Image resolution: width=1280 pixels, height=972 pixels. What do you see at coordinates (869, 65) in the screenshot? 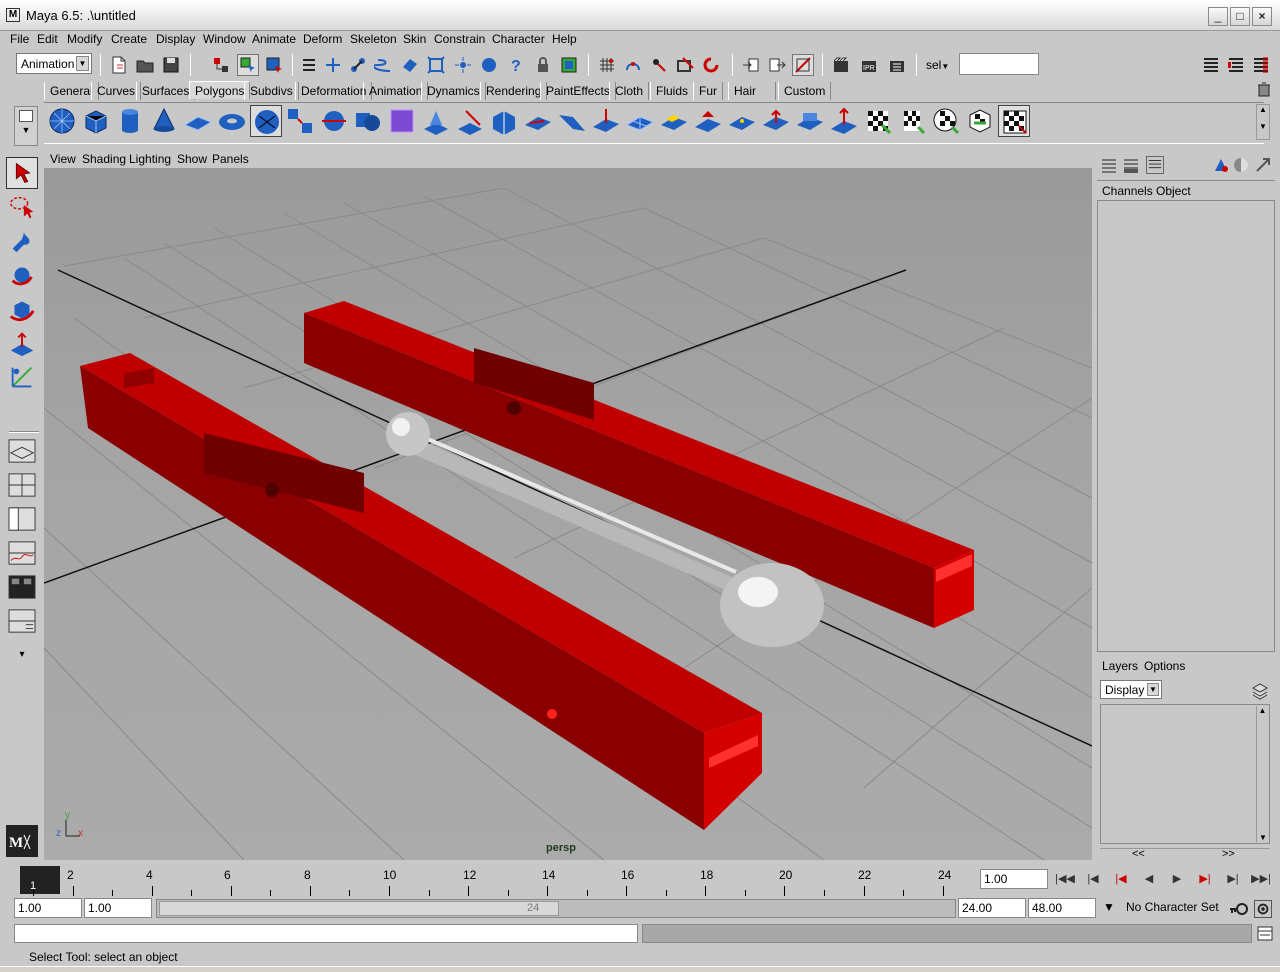
I see `ipr-render-icon: IPR` at bounding box center [869, 65].